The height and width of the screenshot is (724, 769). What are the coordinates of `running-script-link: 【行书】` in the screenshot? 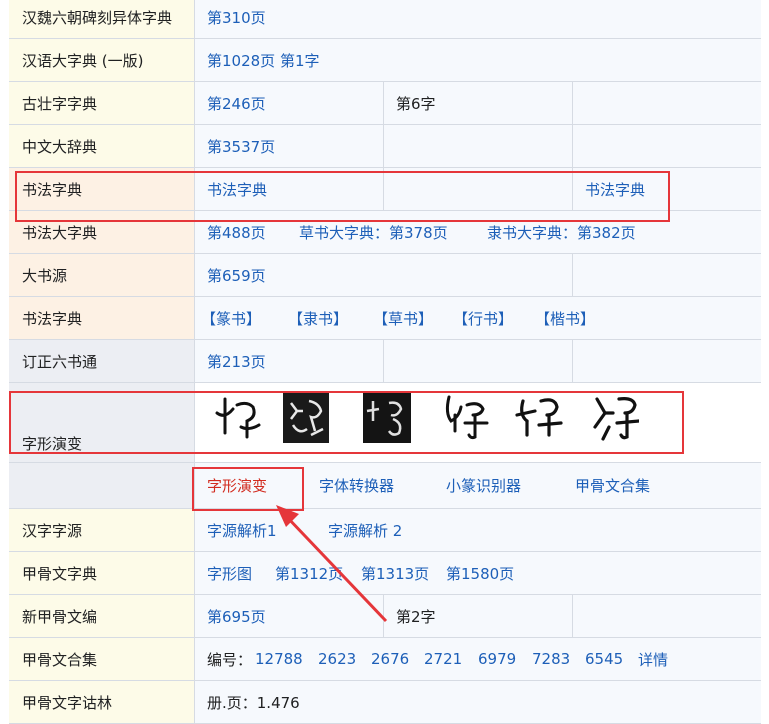 It's located at (483, 318).